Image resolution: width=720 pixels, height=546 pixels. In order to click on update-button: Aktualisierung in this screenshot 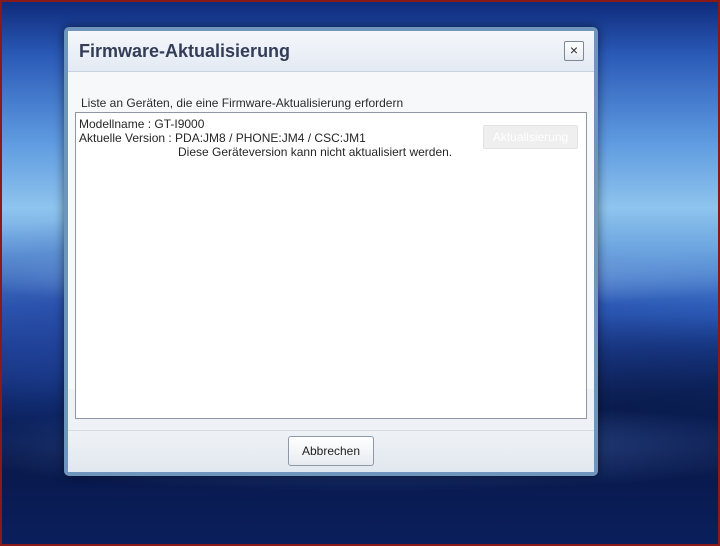, I will do `click(530, 137)`.